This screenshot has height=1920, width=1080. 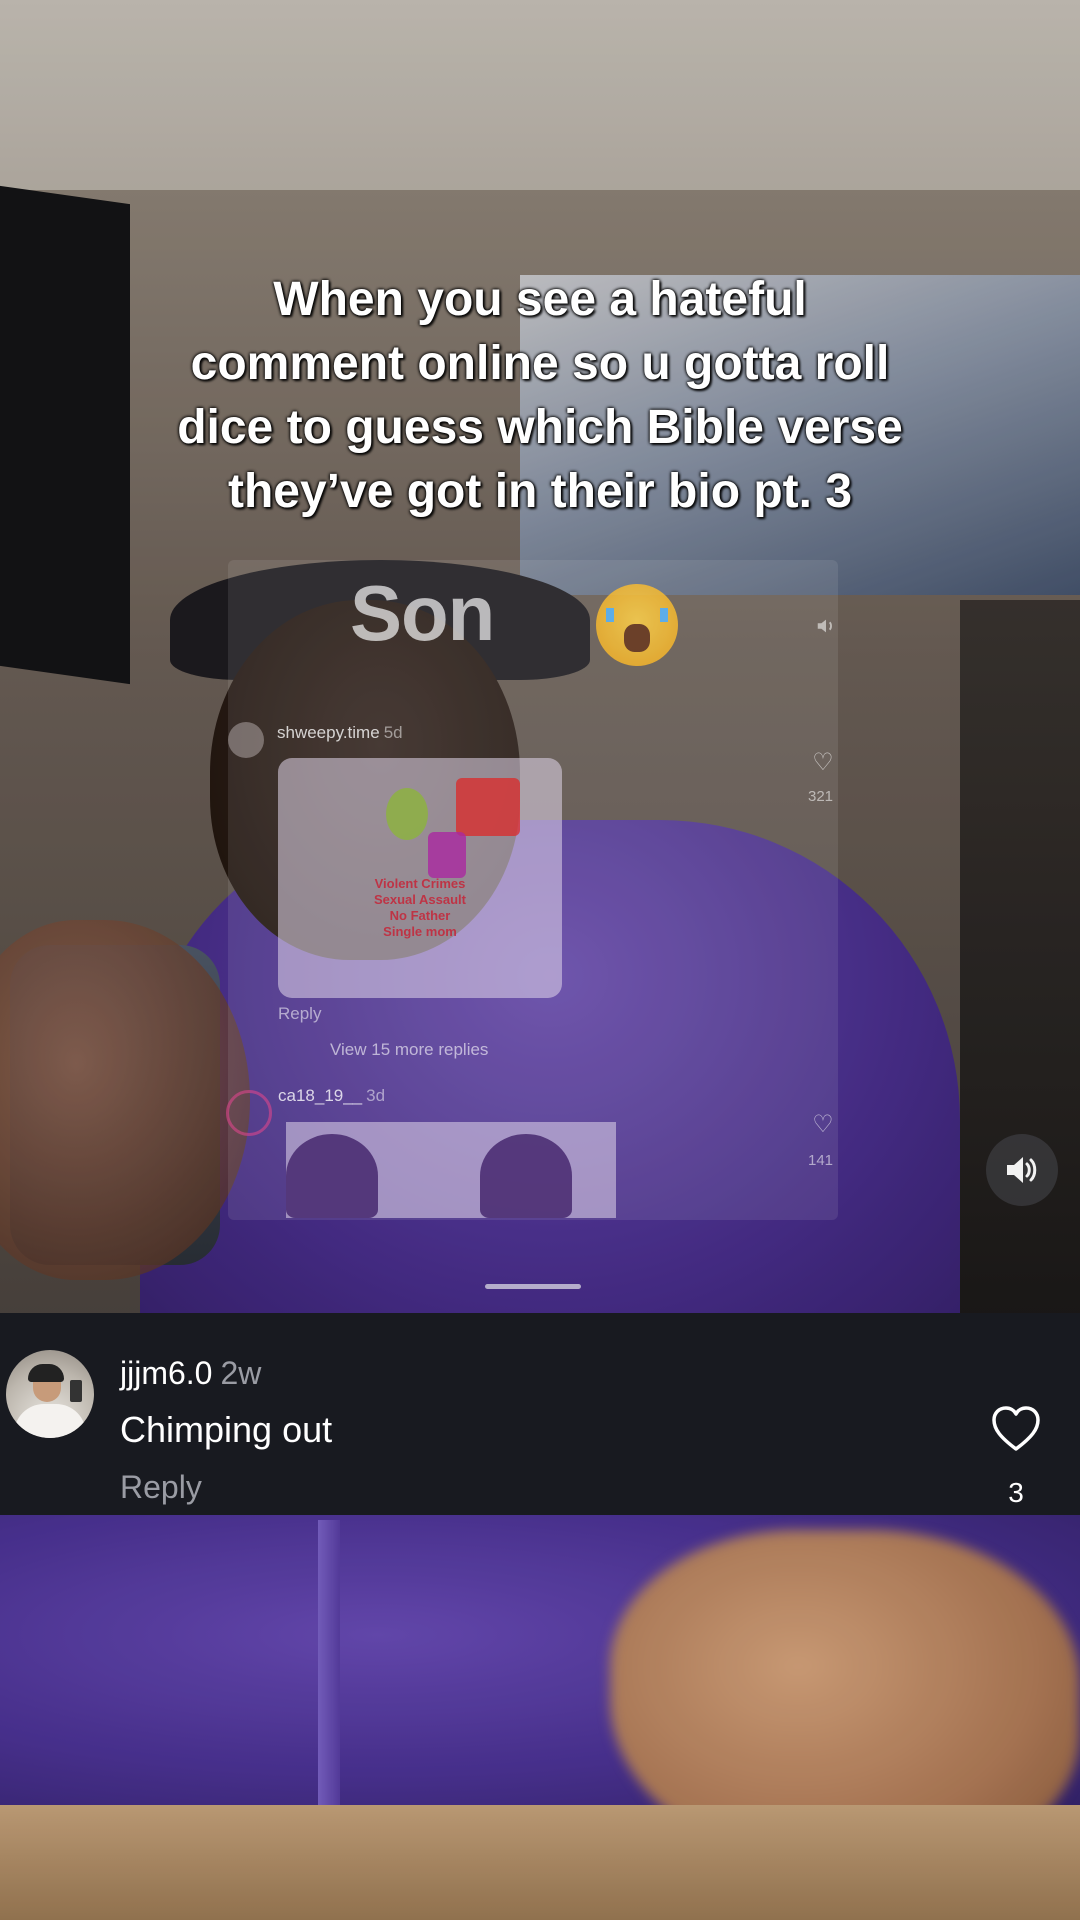 I want to click on image-watermelon, so click(x=407, y=814).